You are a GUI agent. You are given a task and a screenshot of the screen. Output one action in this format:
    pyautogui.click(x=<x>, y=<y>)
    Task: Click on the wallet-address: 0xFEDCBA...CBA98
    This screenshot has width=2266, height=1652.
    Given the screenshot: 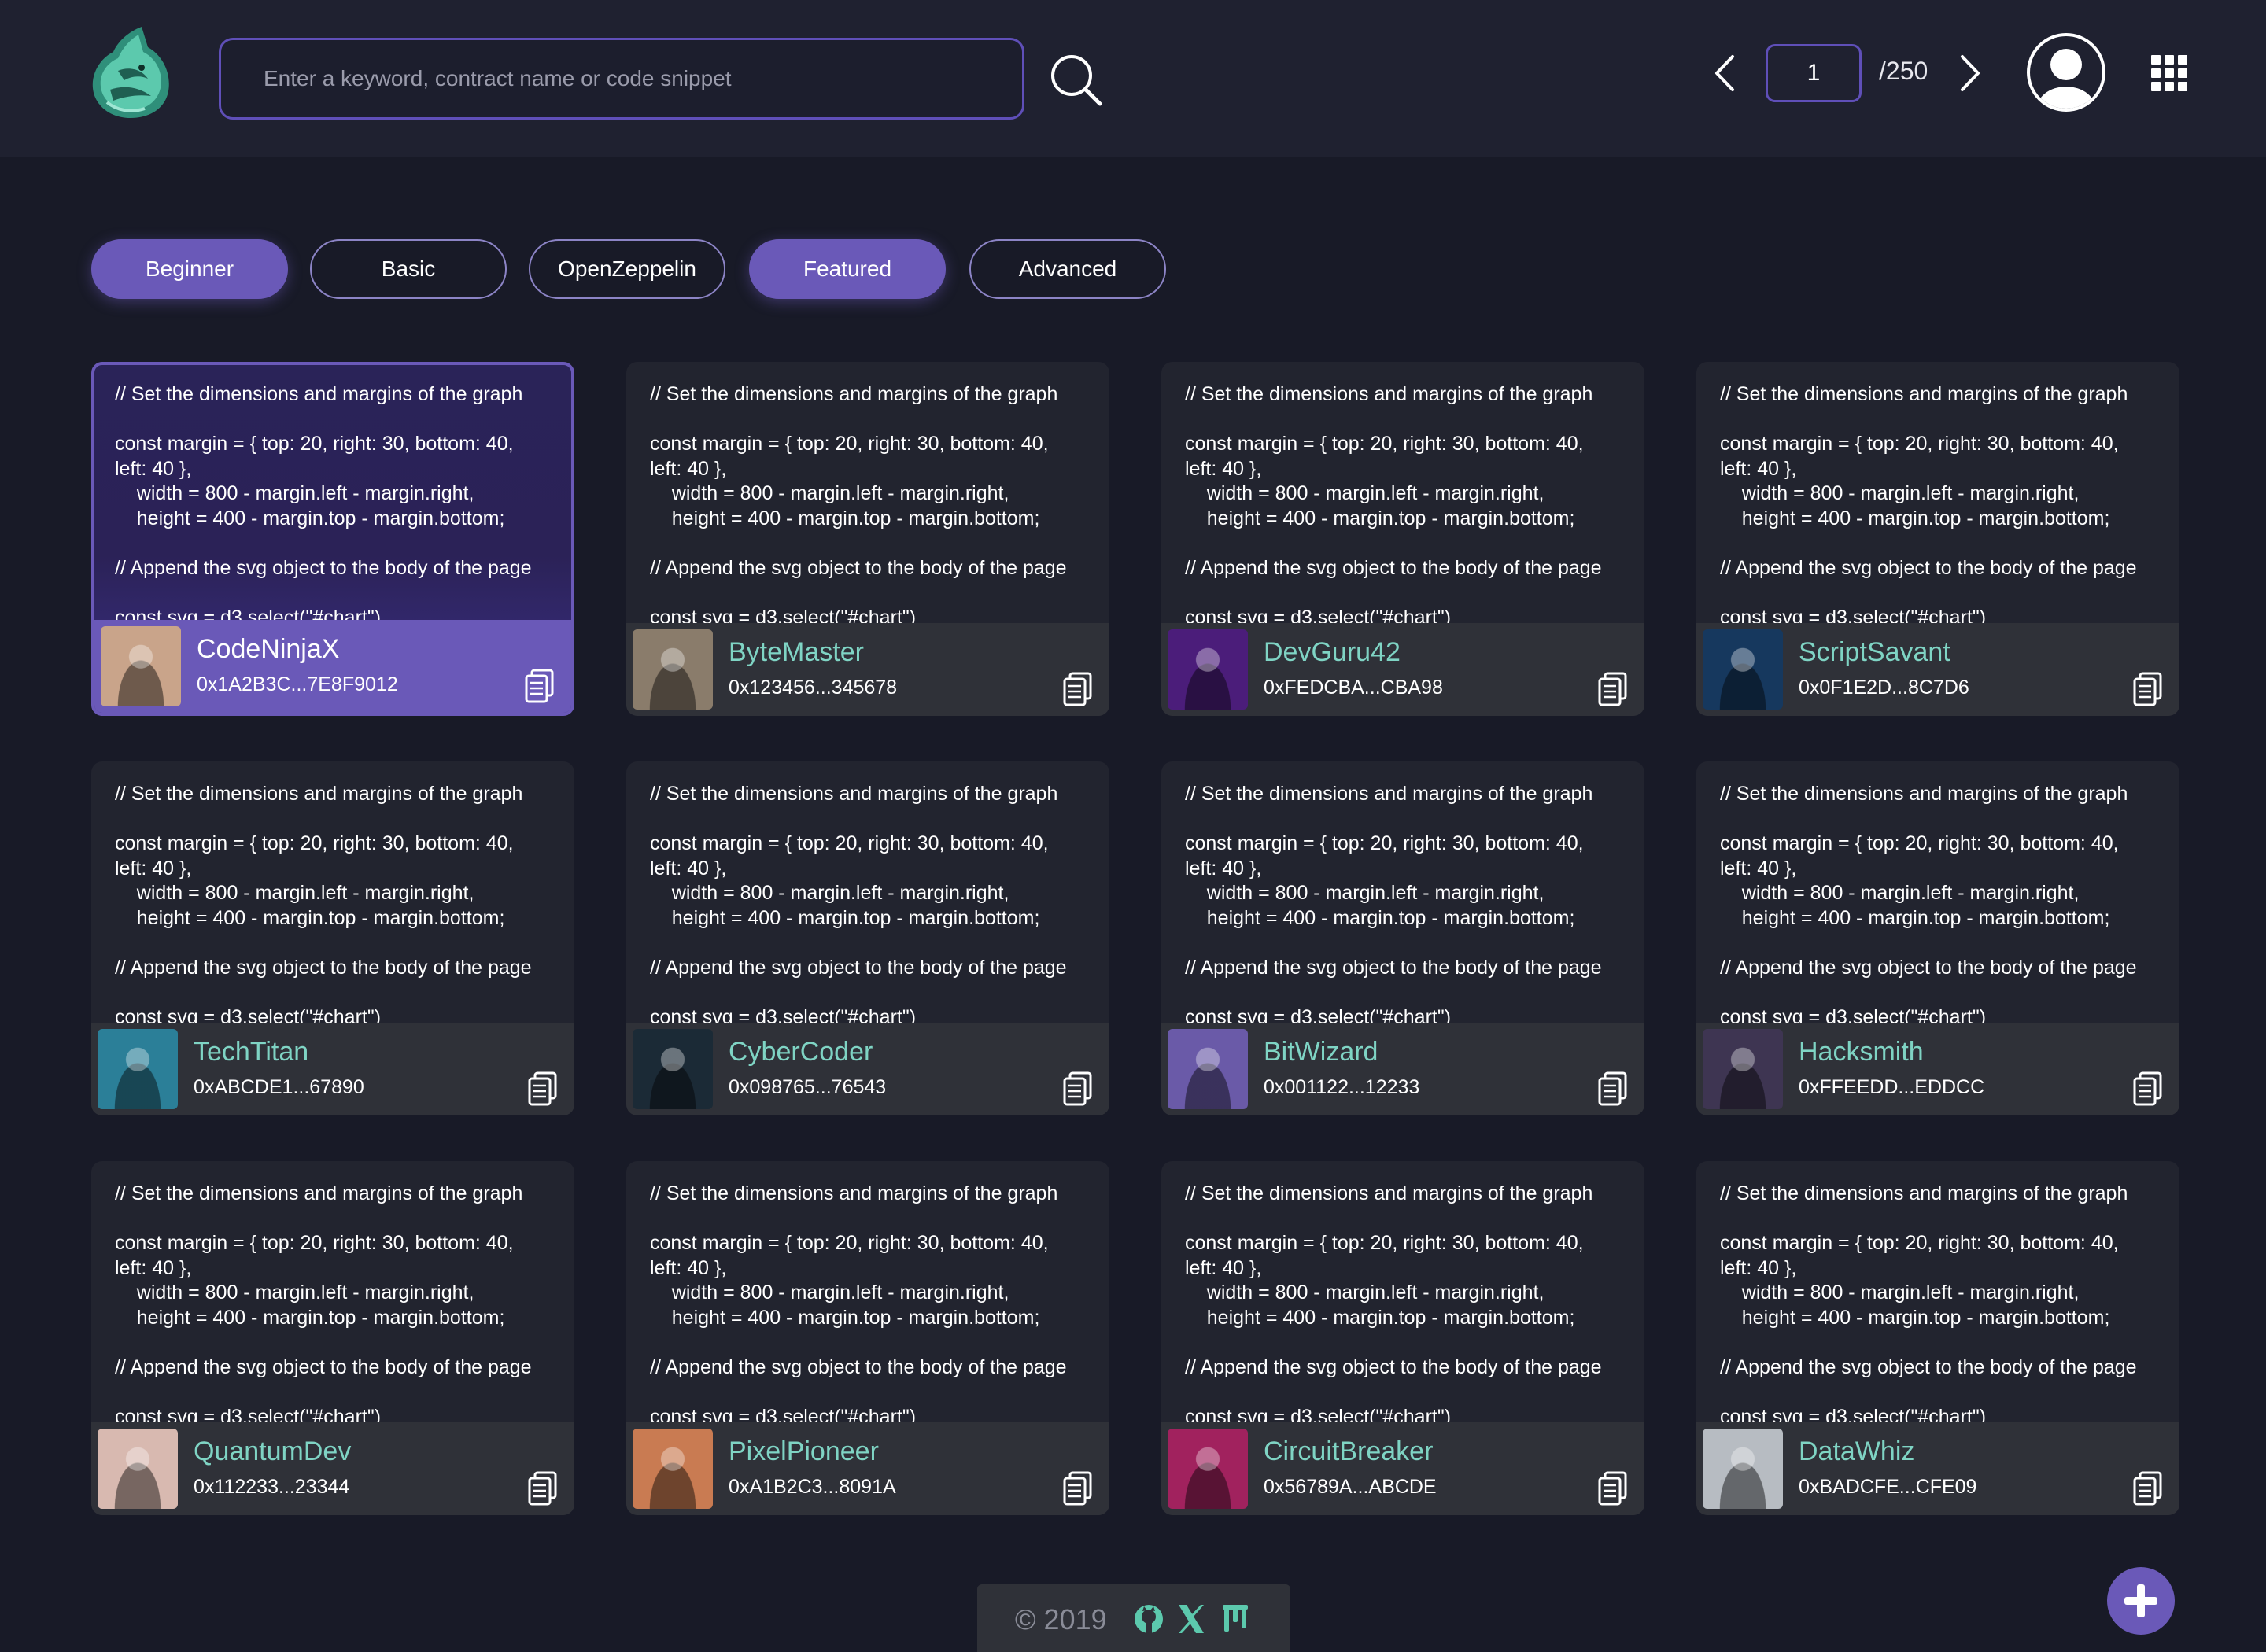 What is the action you would take?
    pyautogui.click(x=1353, y=688)
    